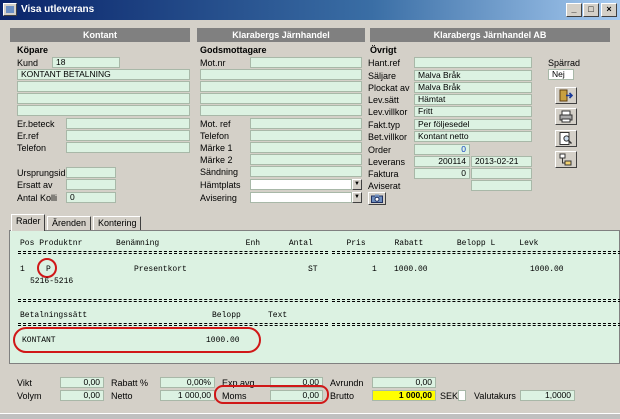  Describe the element at coordinates (609, 10) in the screenshot. I see `close-button: ×` at that location.